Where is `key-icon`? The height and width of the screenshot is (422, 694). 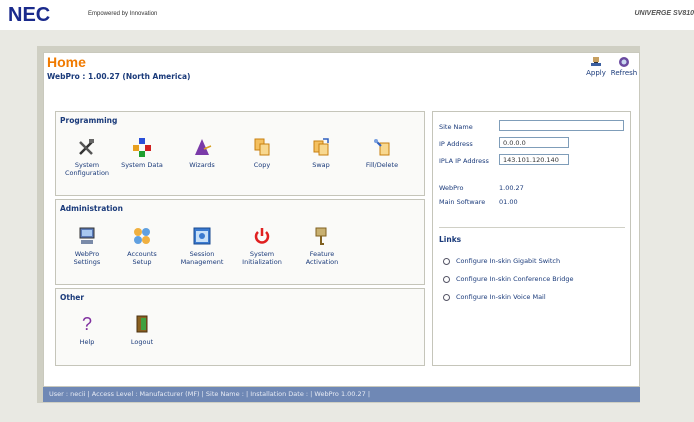
key-icon is located at coordinates (322, 236).